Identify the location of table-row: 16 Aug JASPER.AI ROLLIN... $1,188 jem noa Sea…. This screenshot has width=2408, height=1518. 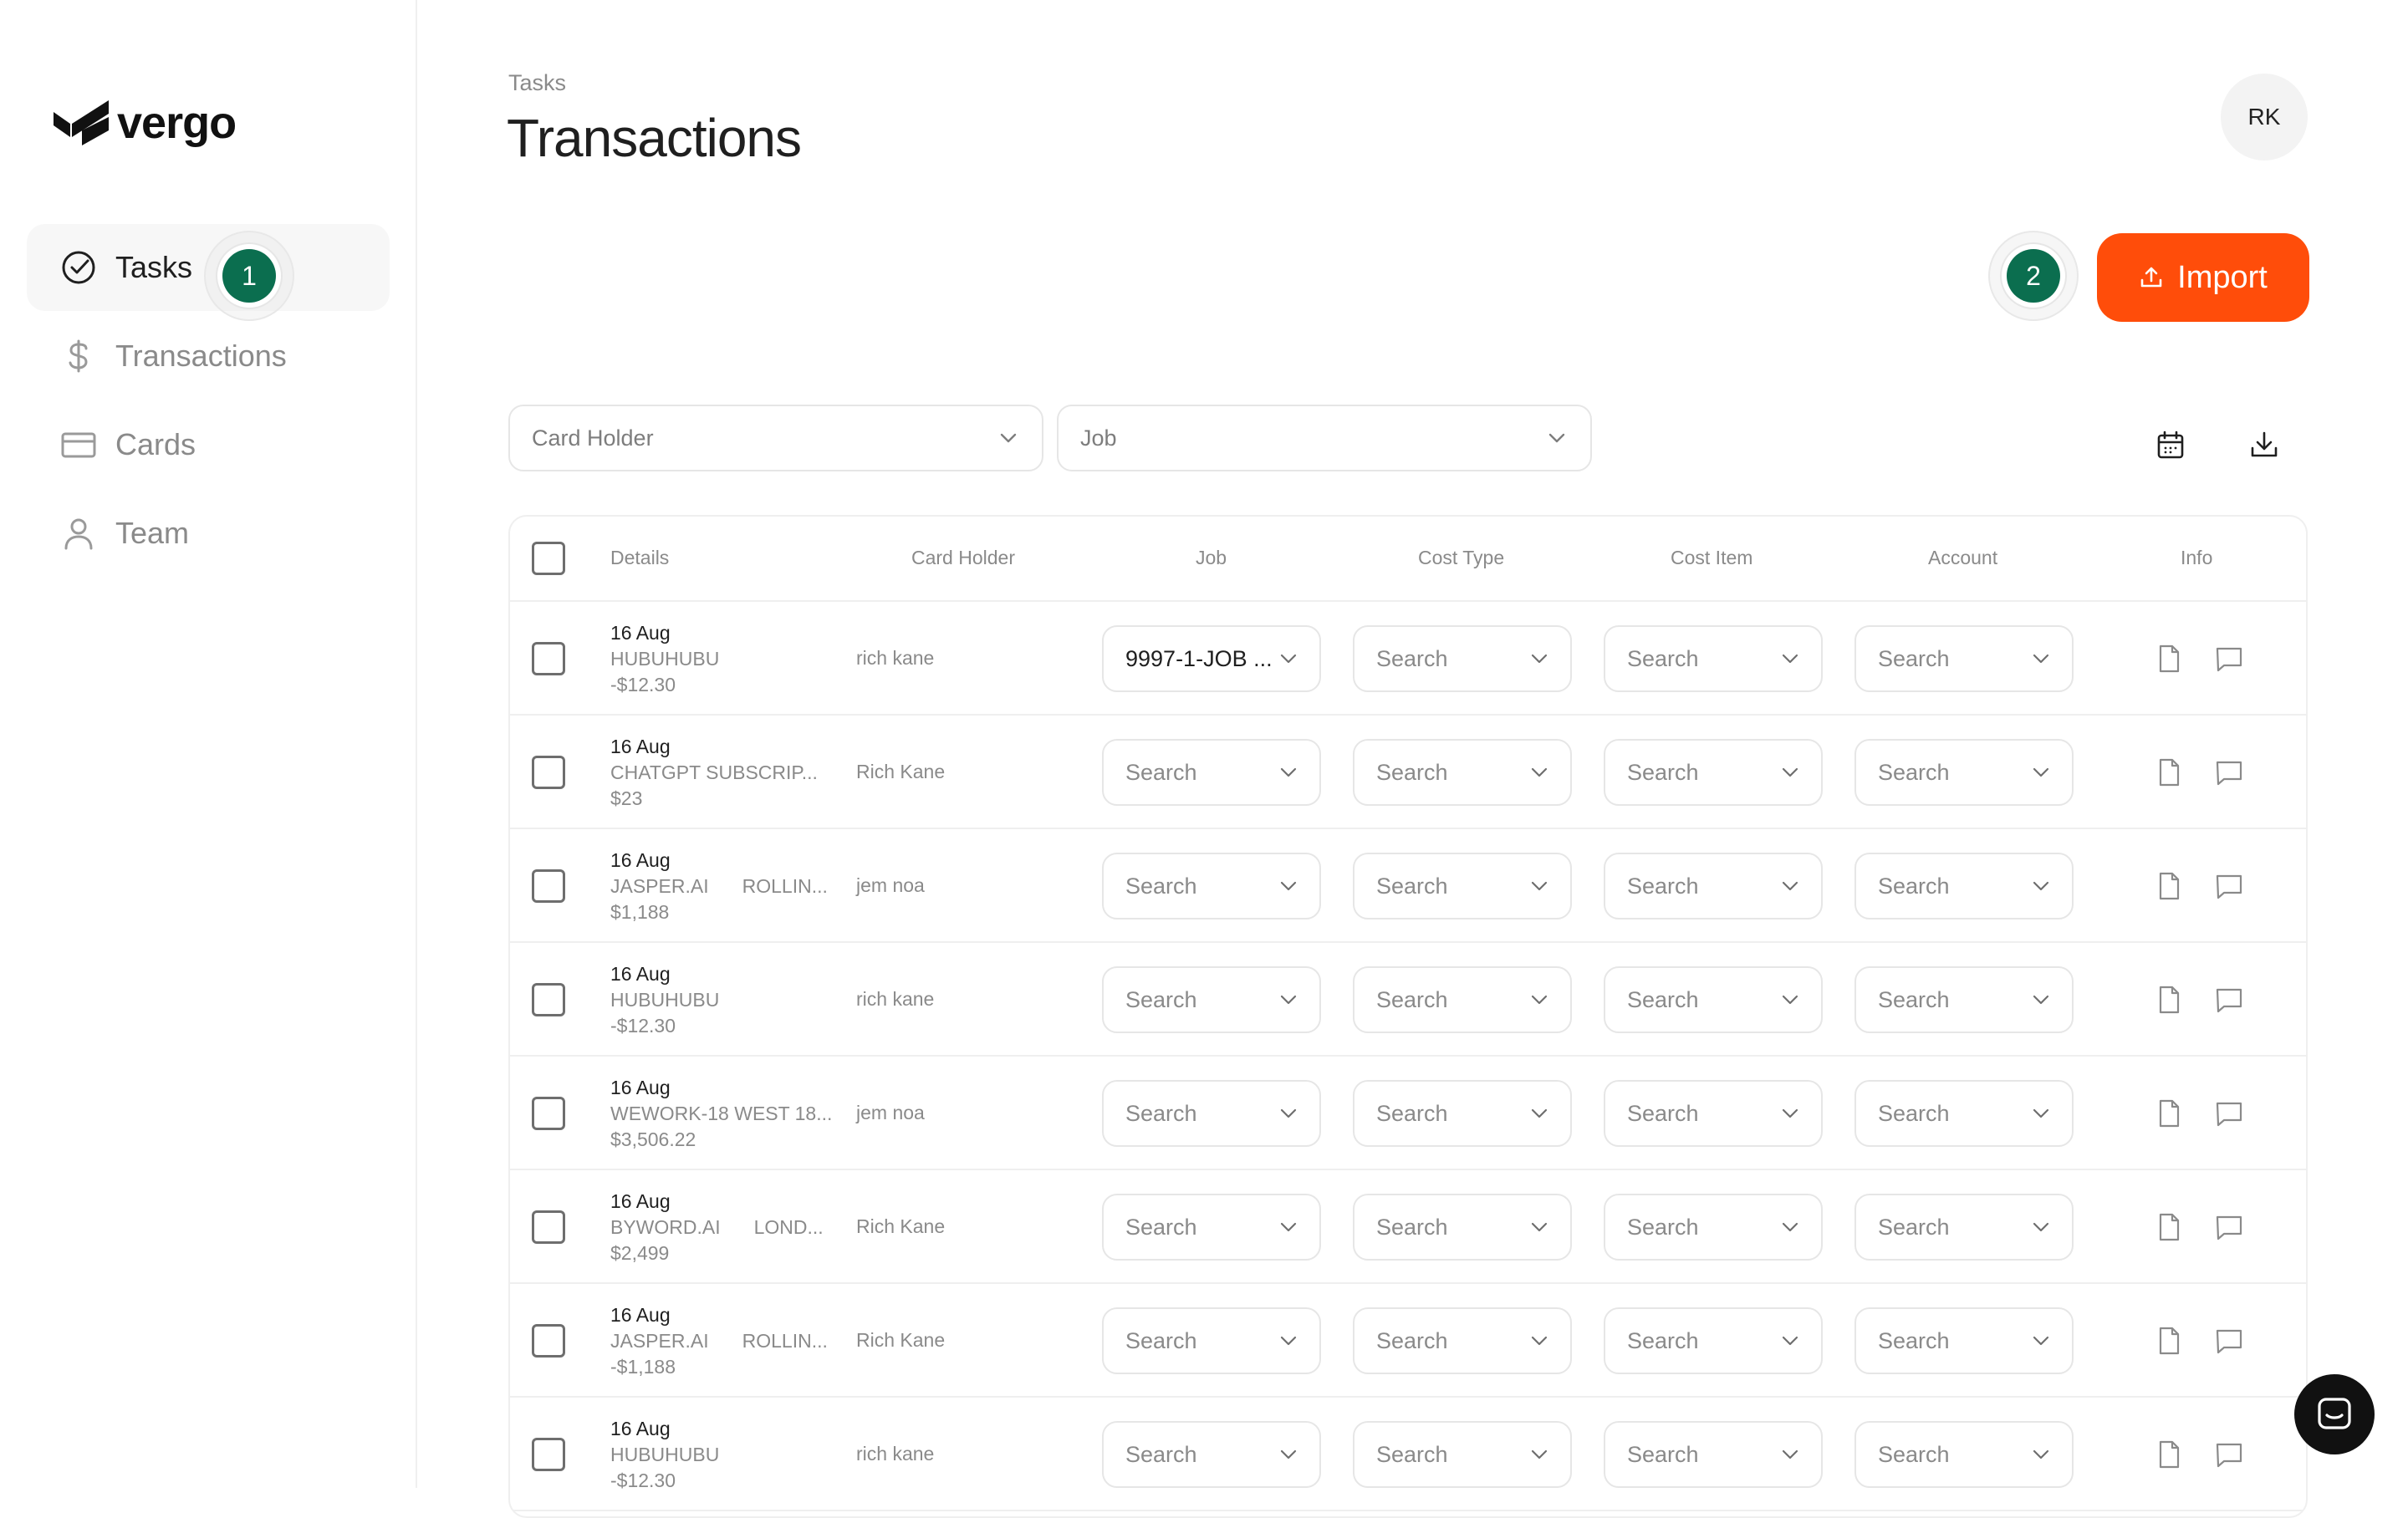
(1408, 886).